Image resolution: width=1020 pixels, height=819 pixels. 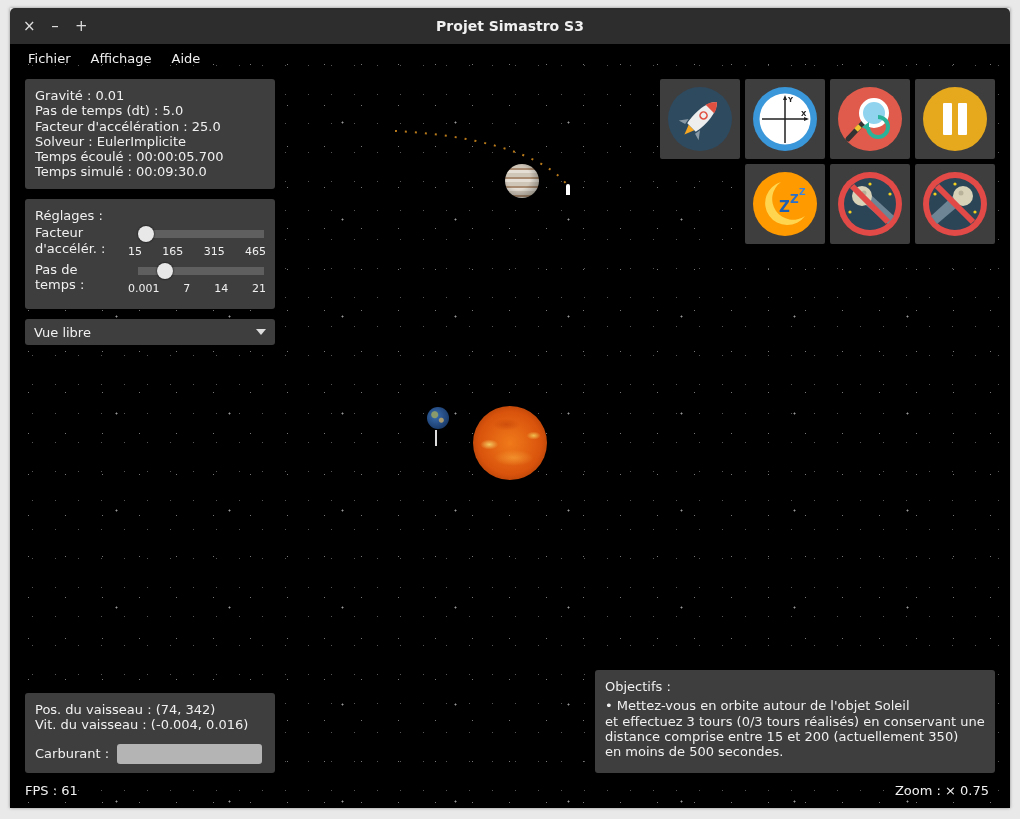 What do you see at coordinates (110, 111) in the screenshot?
I see `info-text: Pas de temps (dt) : 5.0` at bounding box center [110, 111].